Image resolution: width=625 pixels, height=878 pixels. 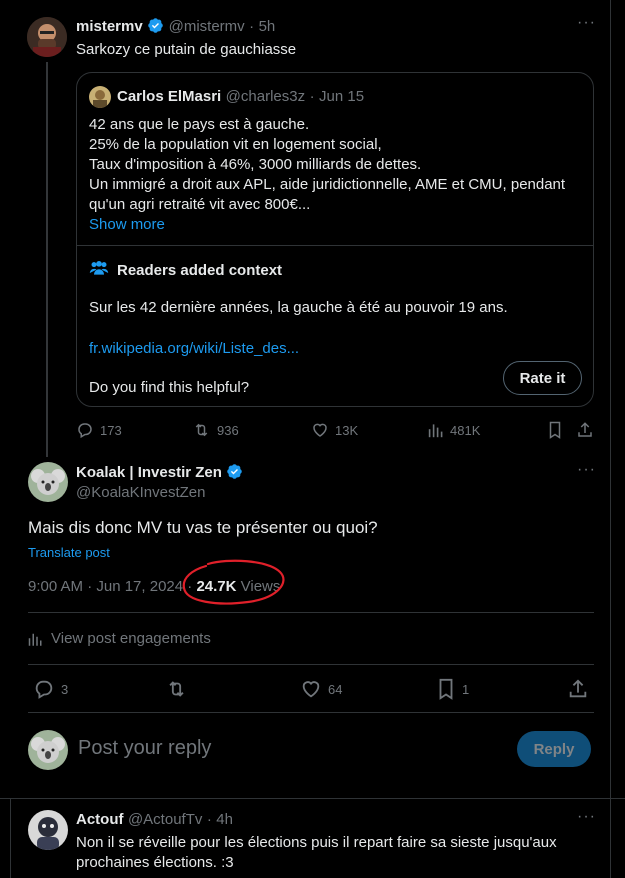 I want to click on author-handle: @mistermv, so click(x=207, y=26).